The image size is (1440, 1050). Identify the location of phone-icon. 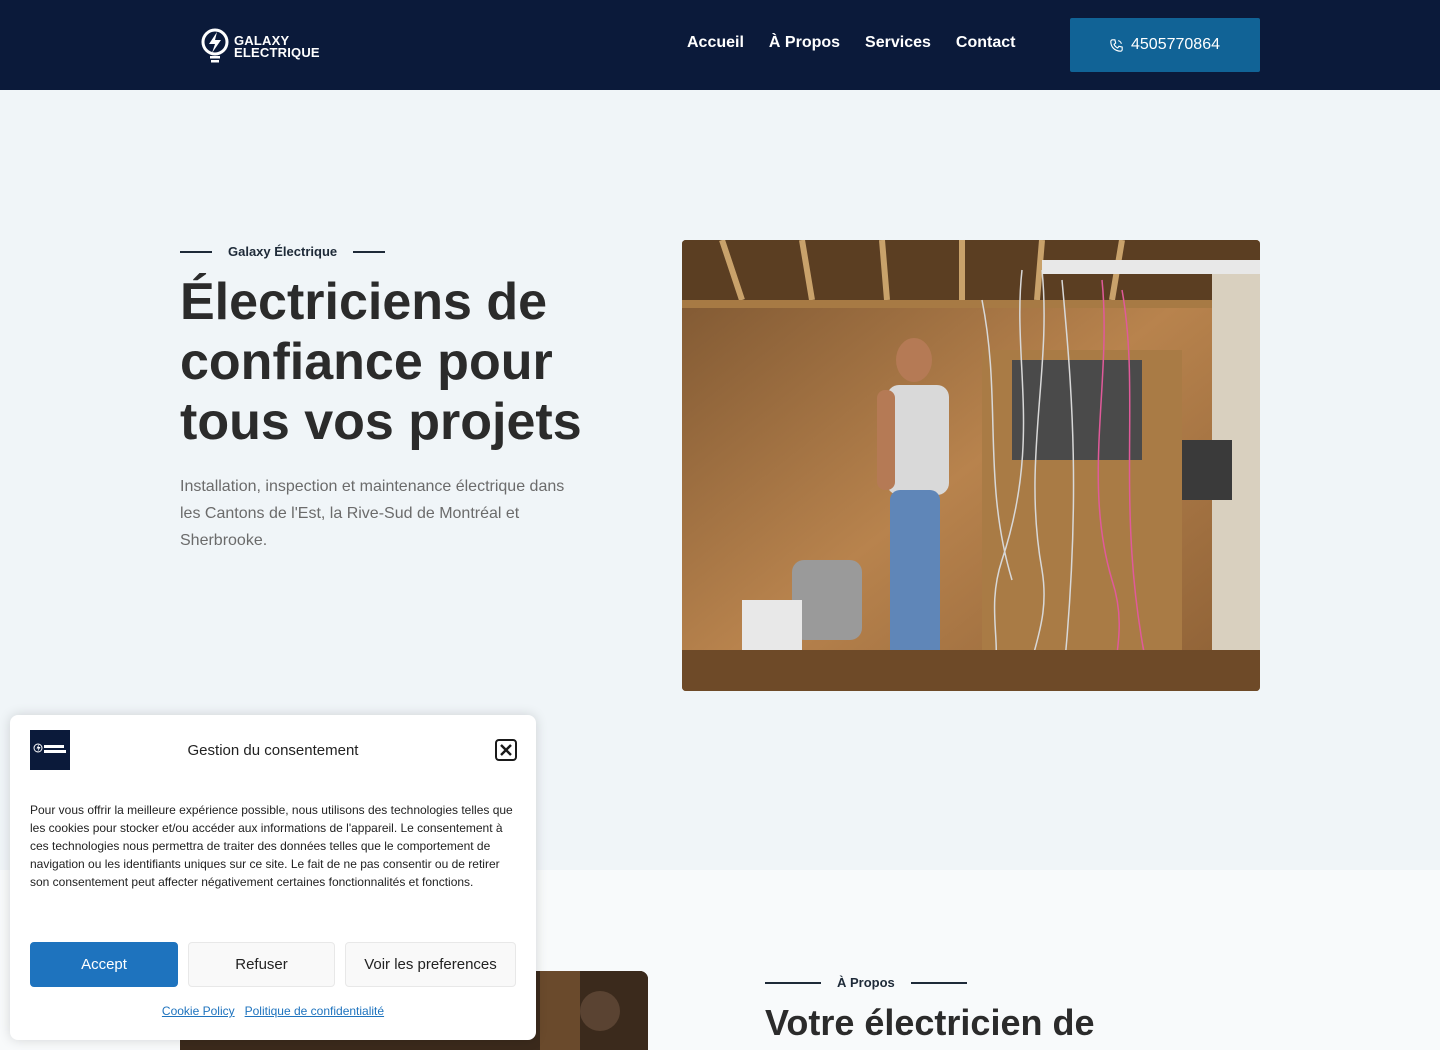
(1116, 45).